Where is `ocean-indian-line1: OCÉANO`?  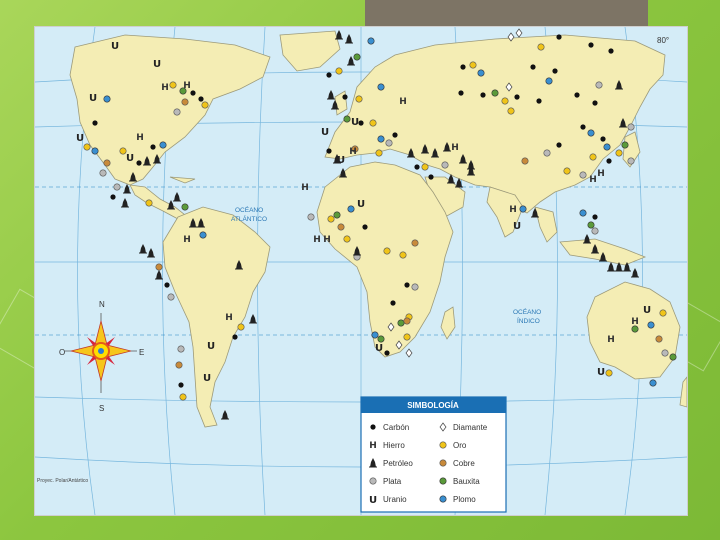
ocean-indian-line1: OCÉANO is located at coordinates (527, 311).